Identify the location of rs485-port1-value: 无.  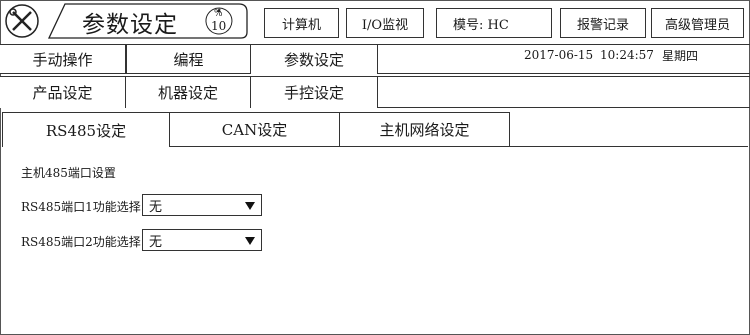
(156, 207).